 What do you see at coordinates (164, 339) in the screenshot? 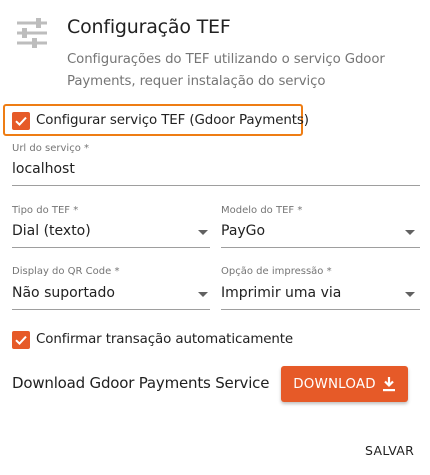
I see `auto-confirm-label: Confirmar transação automaticamente` at bounding box center [164, 339].